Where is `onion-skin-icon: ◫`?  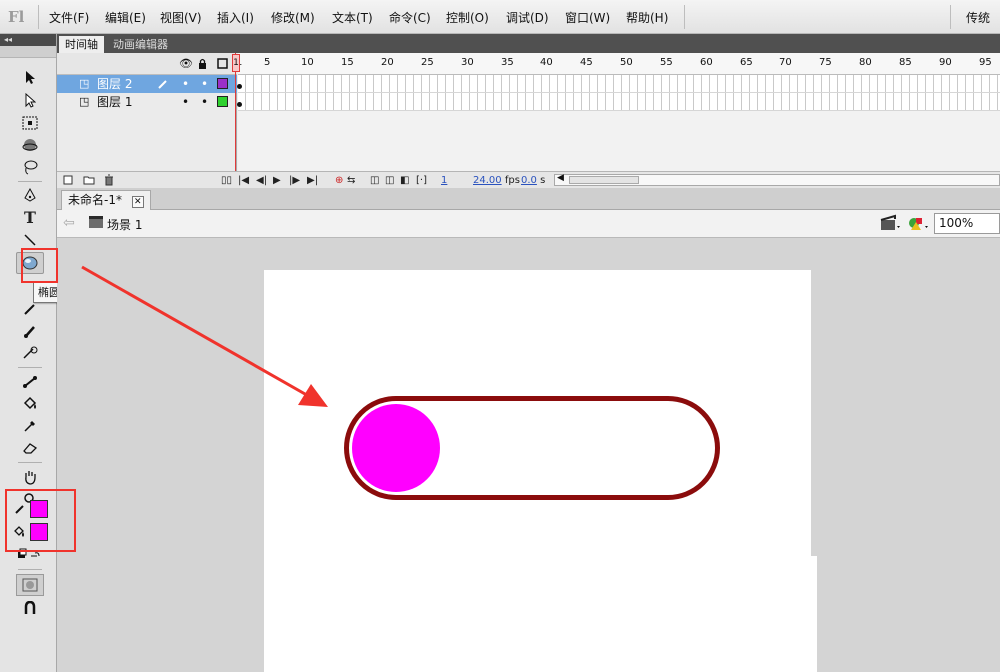 onion-skin-icon: ◫ is located at coordinates (374, 180).